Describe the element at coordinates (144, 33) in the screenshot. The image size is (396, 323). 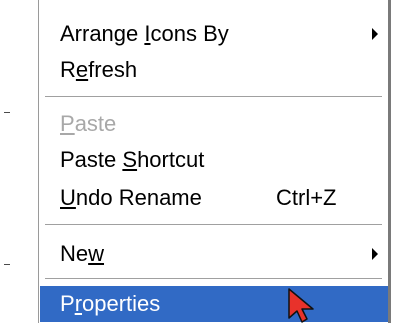
I see `menu-item-label: Arrange Icons By` at that location.